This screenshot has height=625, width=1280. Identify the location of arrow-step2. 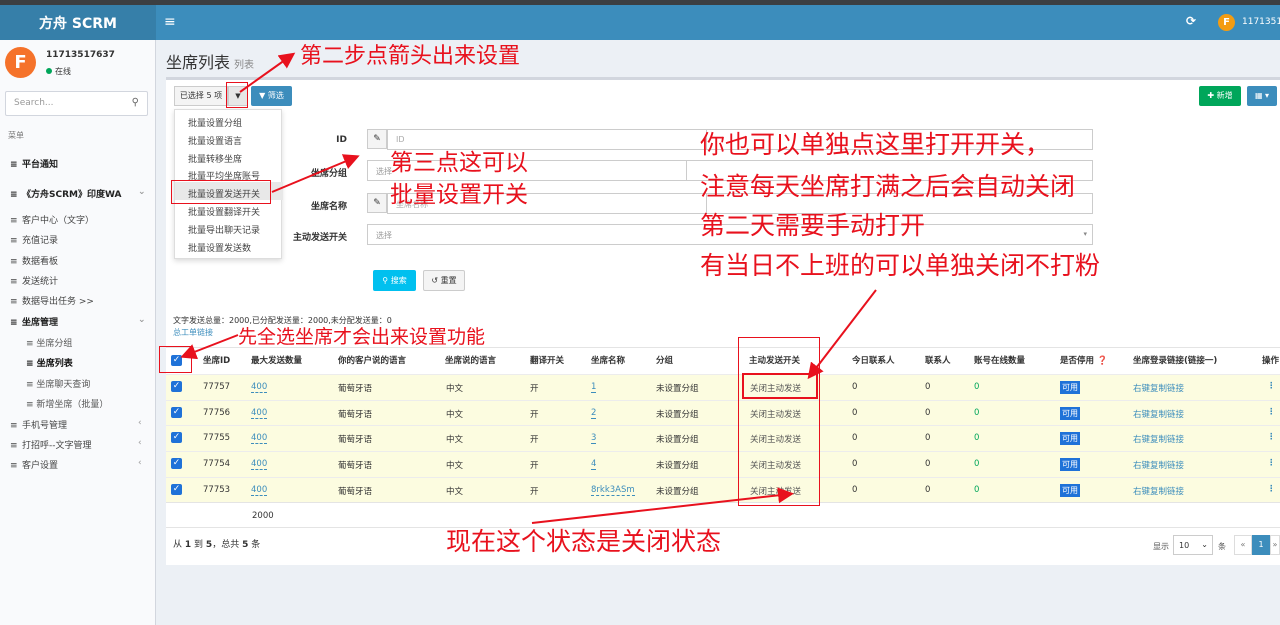
(267, 72).